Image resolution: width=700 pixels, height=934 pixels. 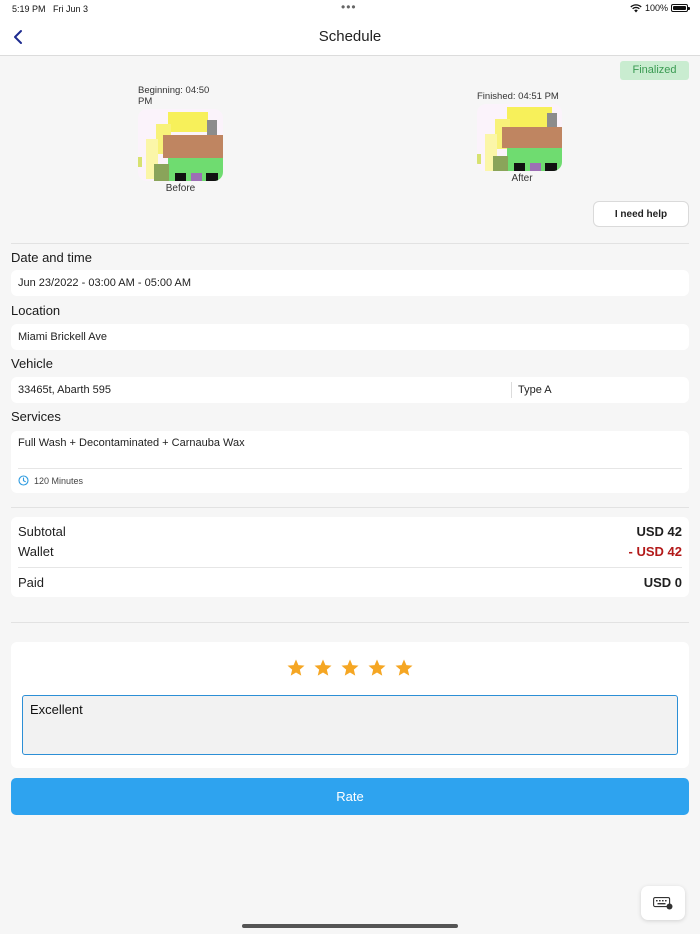 I want to click on services-duration: 120 Minutes, so click(x=50, y=480).